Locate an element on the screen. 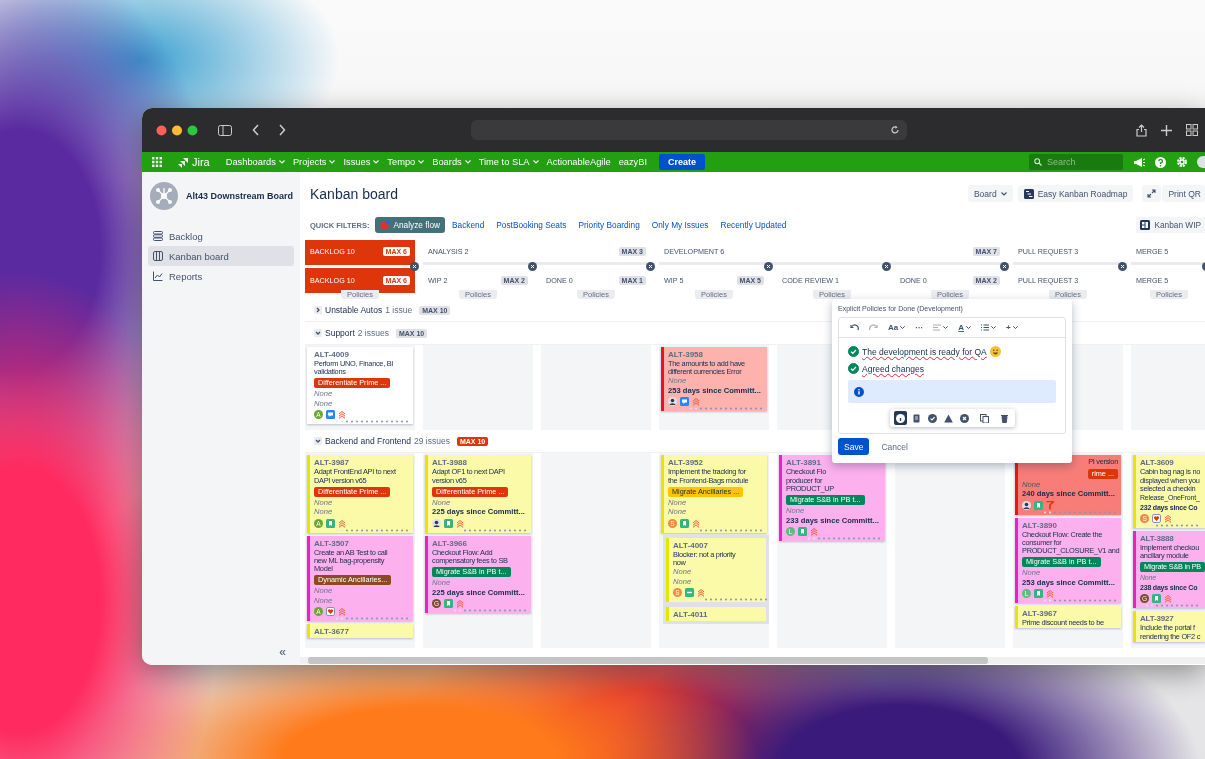 The width and height of the screenshot is (1205, 759). quick-filter: Only My Issues is located at coordinates (680, 225).